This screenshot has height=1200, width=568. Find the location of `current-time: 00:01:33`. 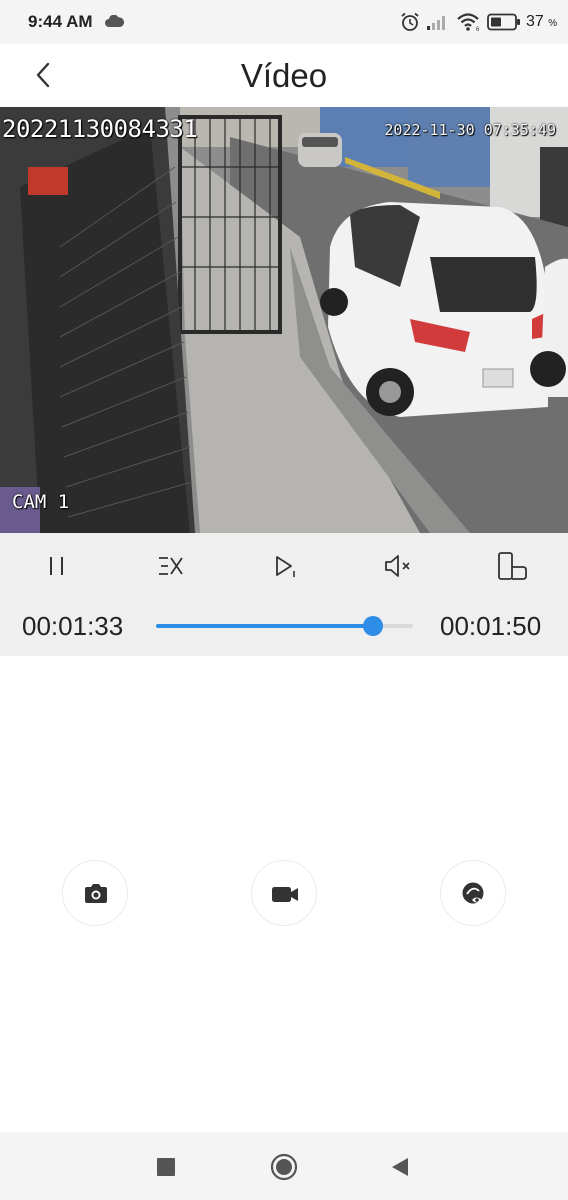

current-time: 00:01:33 is located at coordinates (73, 626).